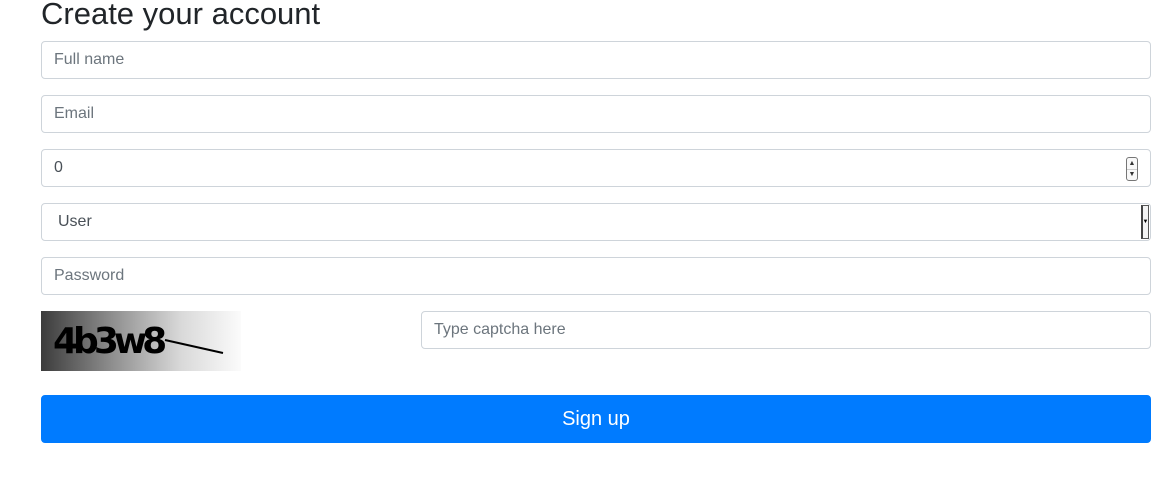 The width and height of the screenshot is (1175, 482). Describe the element at coordinates (1145, 222) in the screenshot. I see `caret-down-icon: ▼` at that location.